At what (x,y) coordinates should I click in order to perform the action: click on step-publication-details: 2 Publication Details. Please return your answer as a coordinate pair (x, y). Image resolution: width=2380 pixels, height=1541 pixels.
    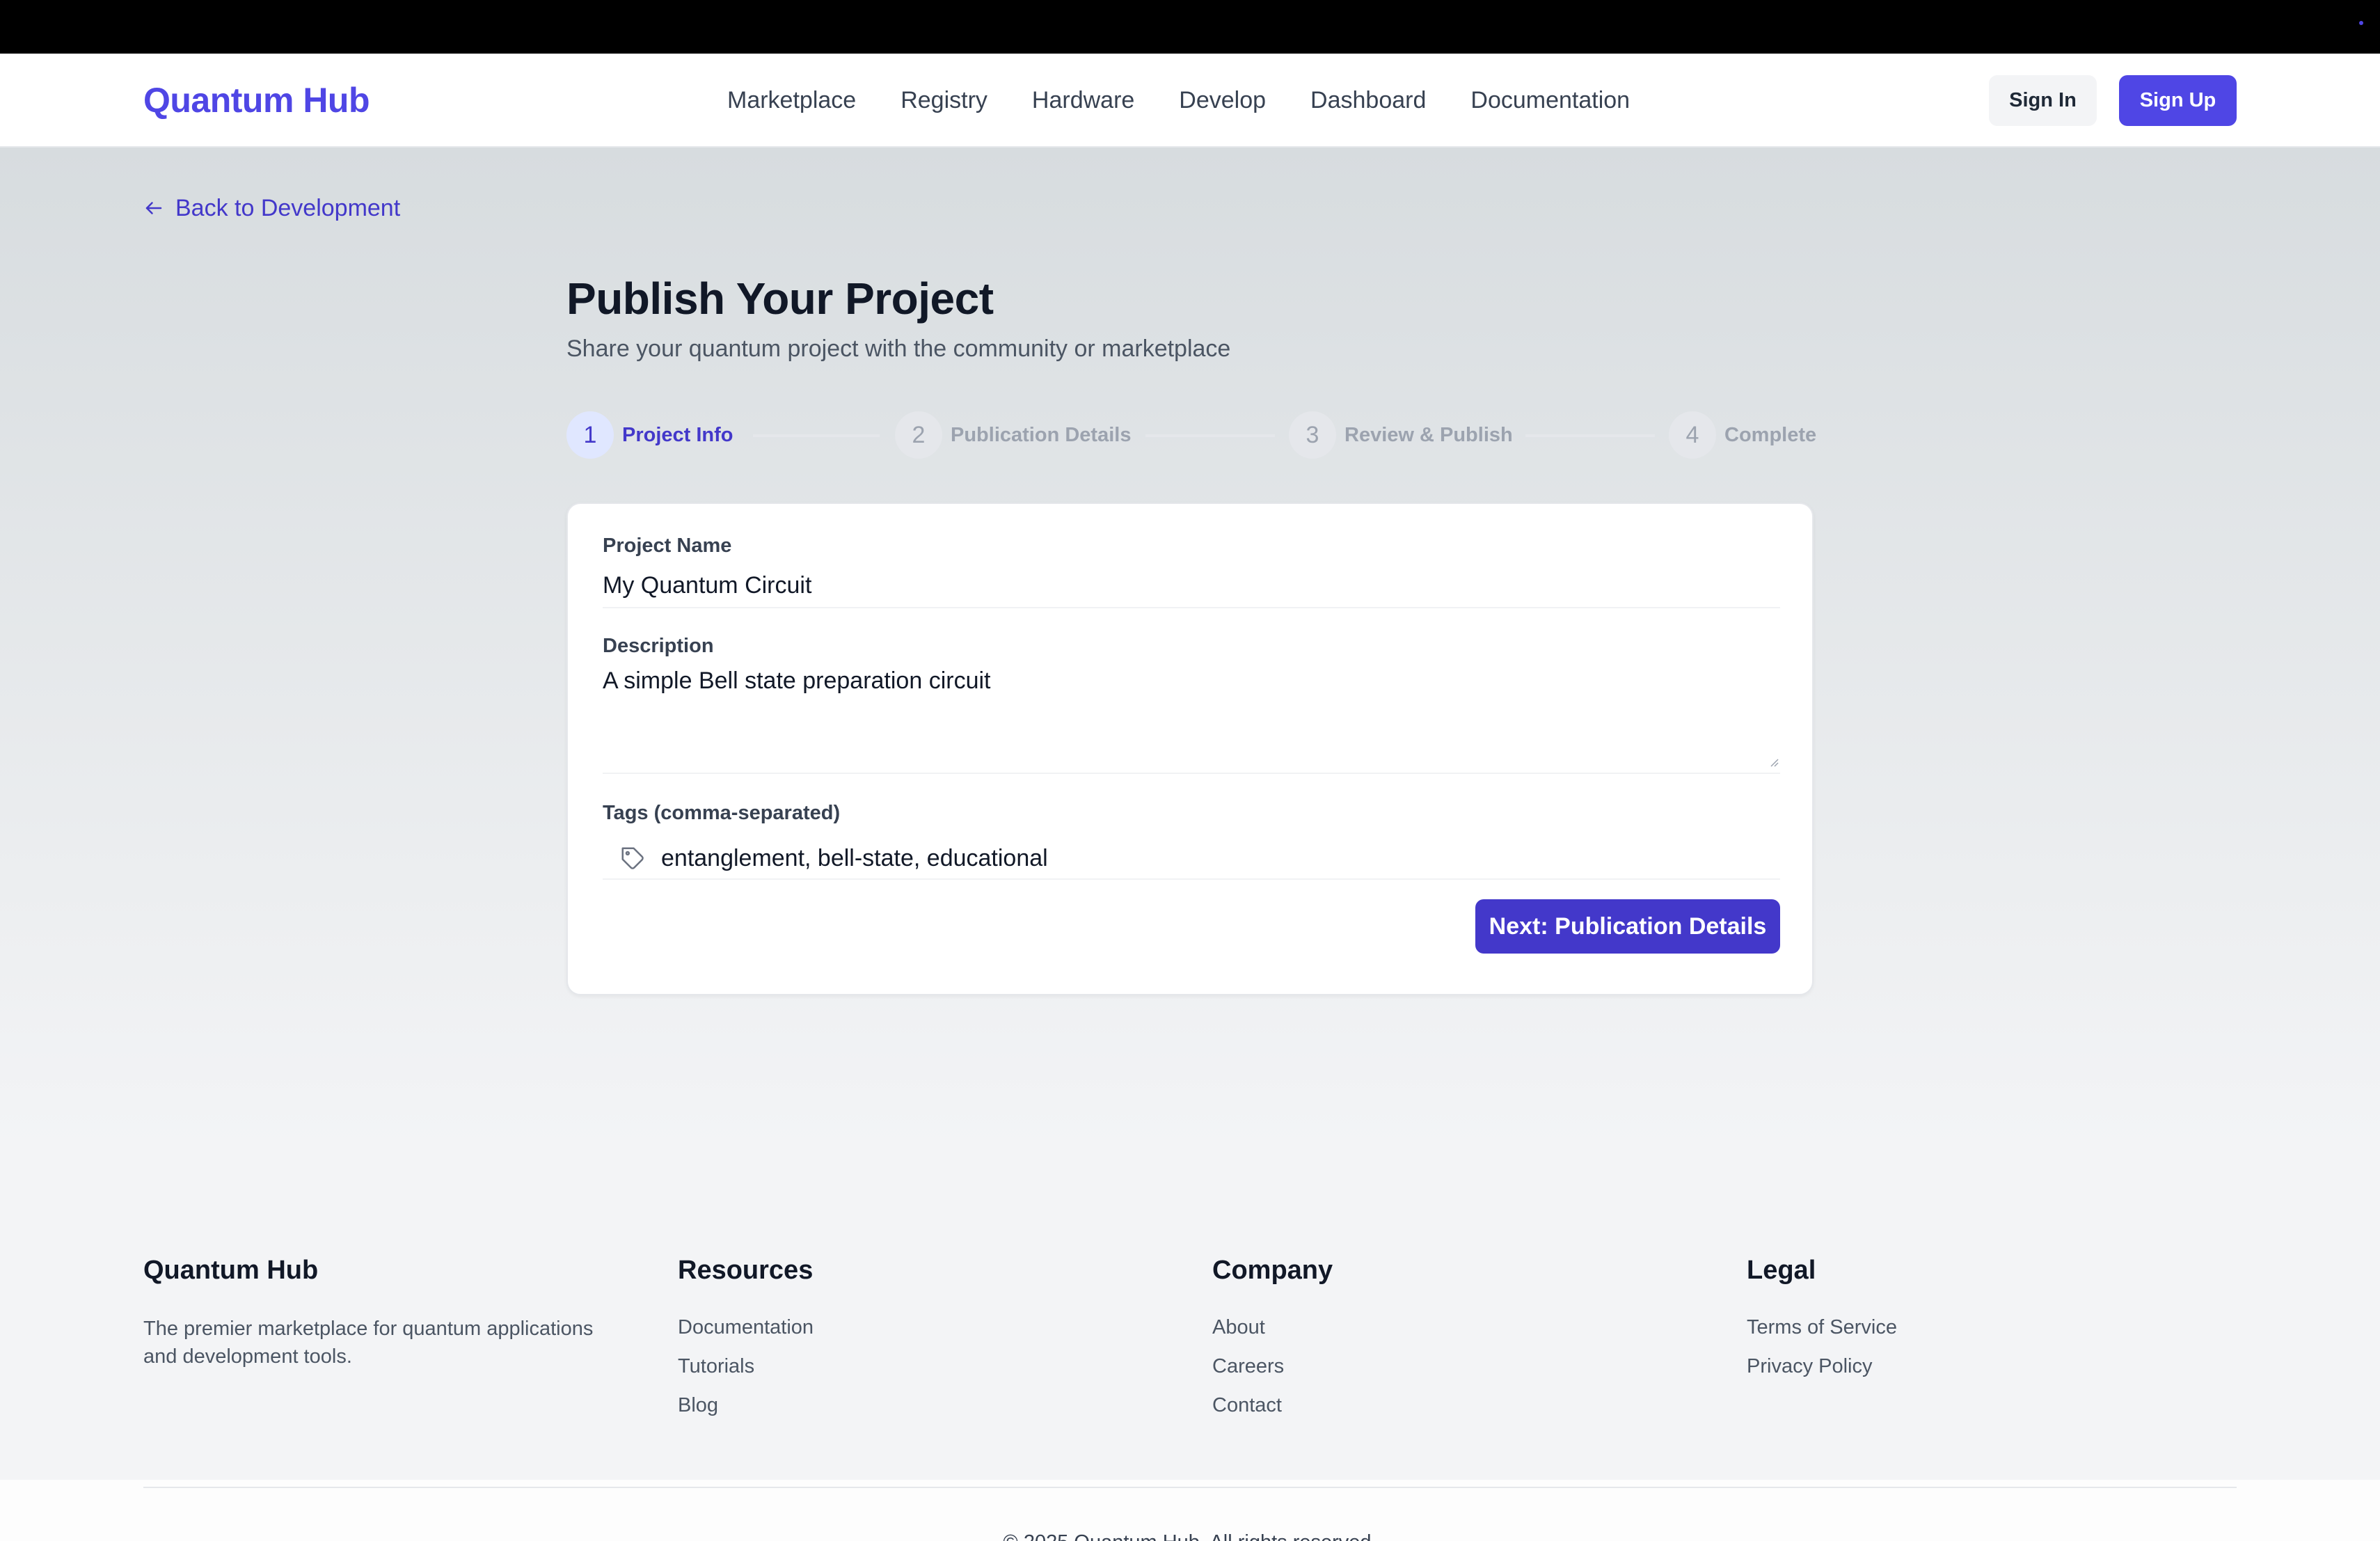
    Looking at the image, I should click on (1013, 435).